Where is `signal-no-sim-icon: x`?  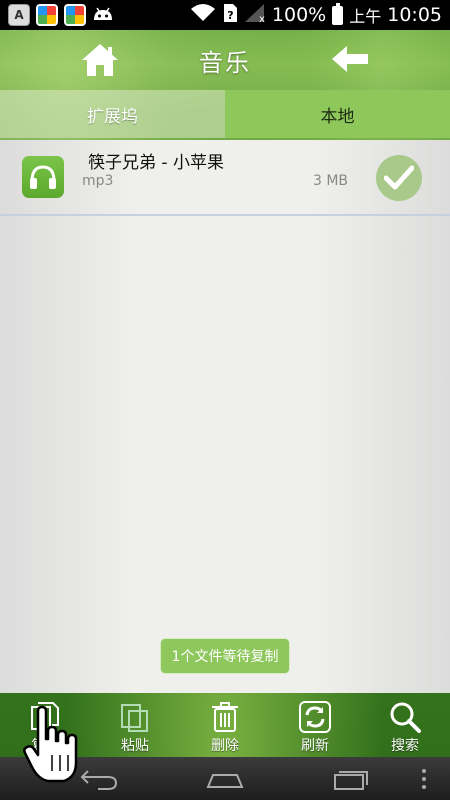
signal-no-sim-icon: x is located at coordinates (255, 15).